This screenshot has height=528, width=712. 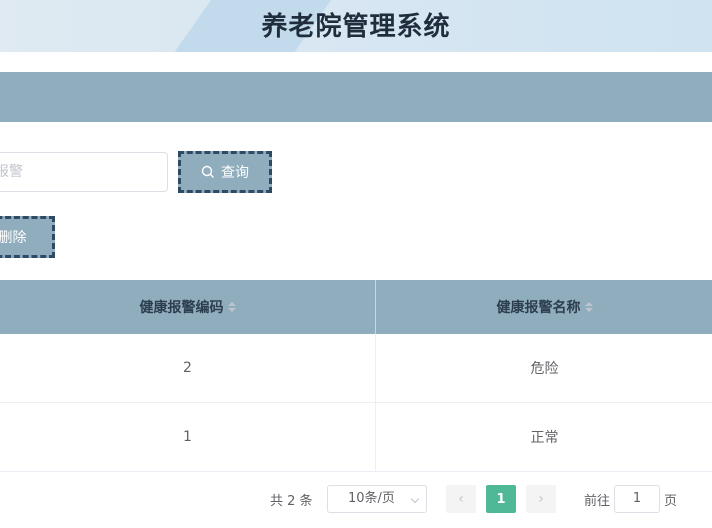 What do you see at coordinates (671, 501) in the screenshot?
I see `goto-suffix: 页` at bounding box center [671, 501].